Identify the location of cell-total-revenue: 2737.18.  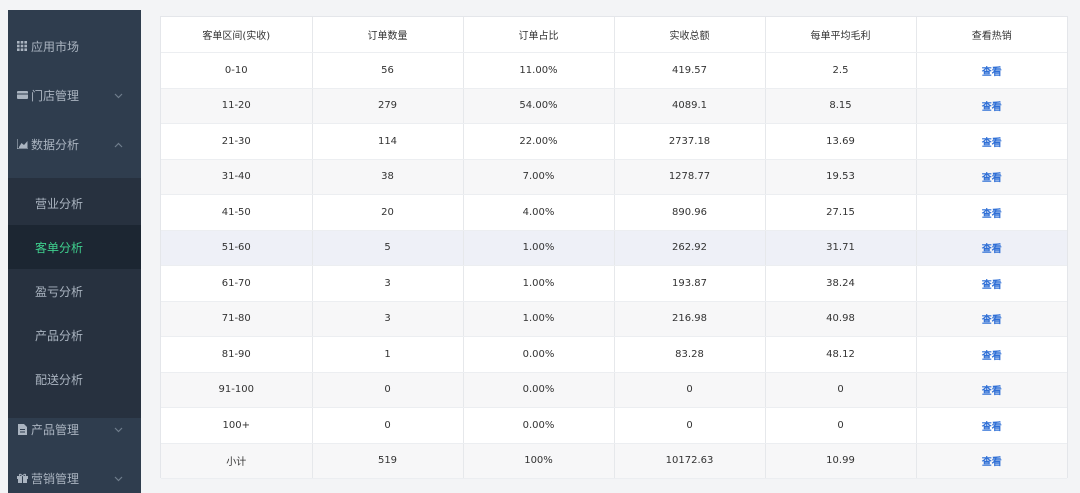
(690, 141).